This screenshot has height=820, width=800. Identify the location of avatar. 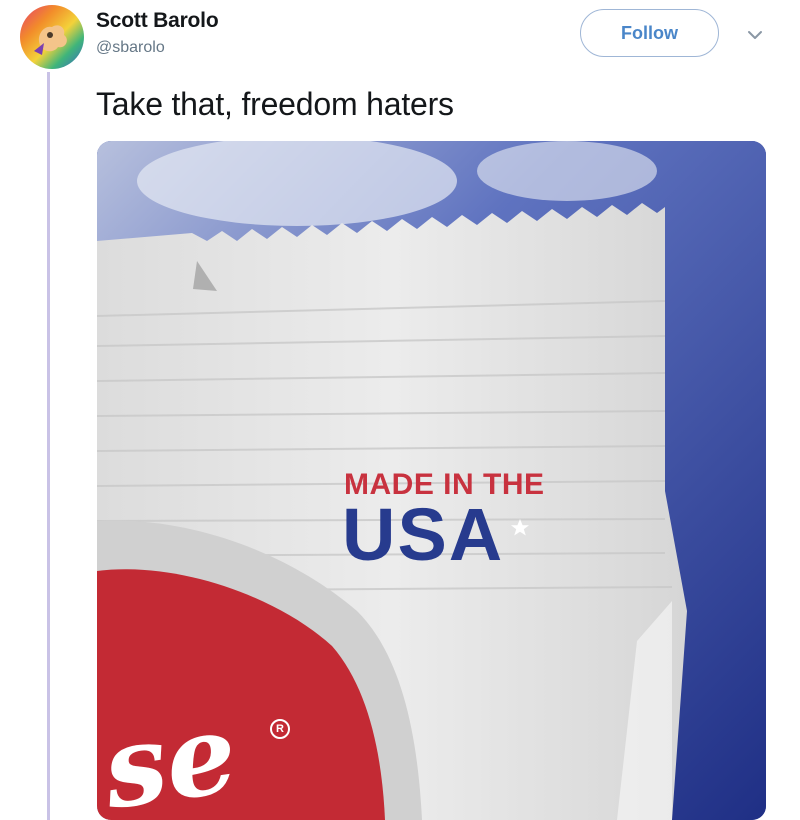
(52, 37).